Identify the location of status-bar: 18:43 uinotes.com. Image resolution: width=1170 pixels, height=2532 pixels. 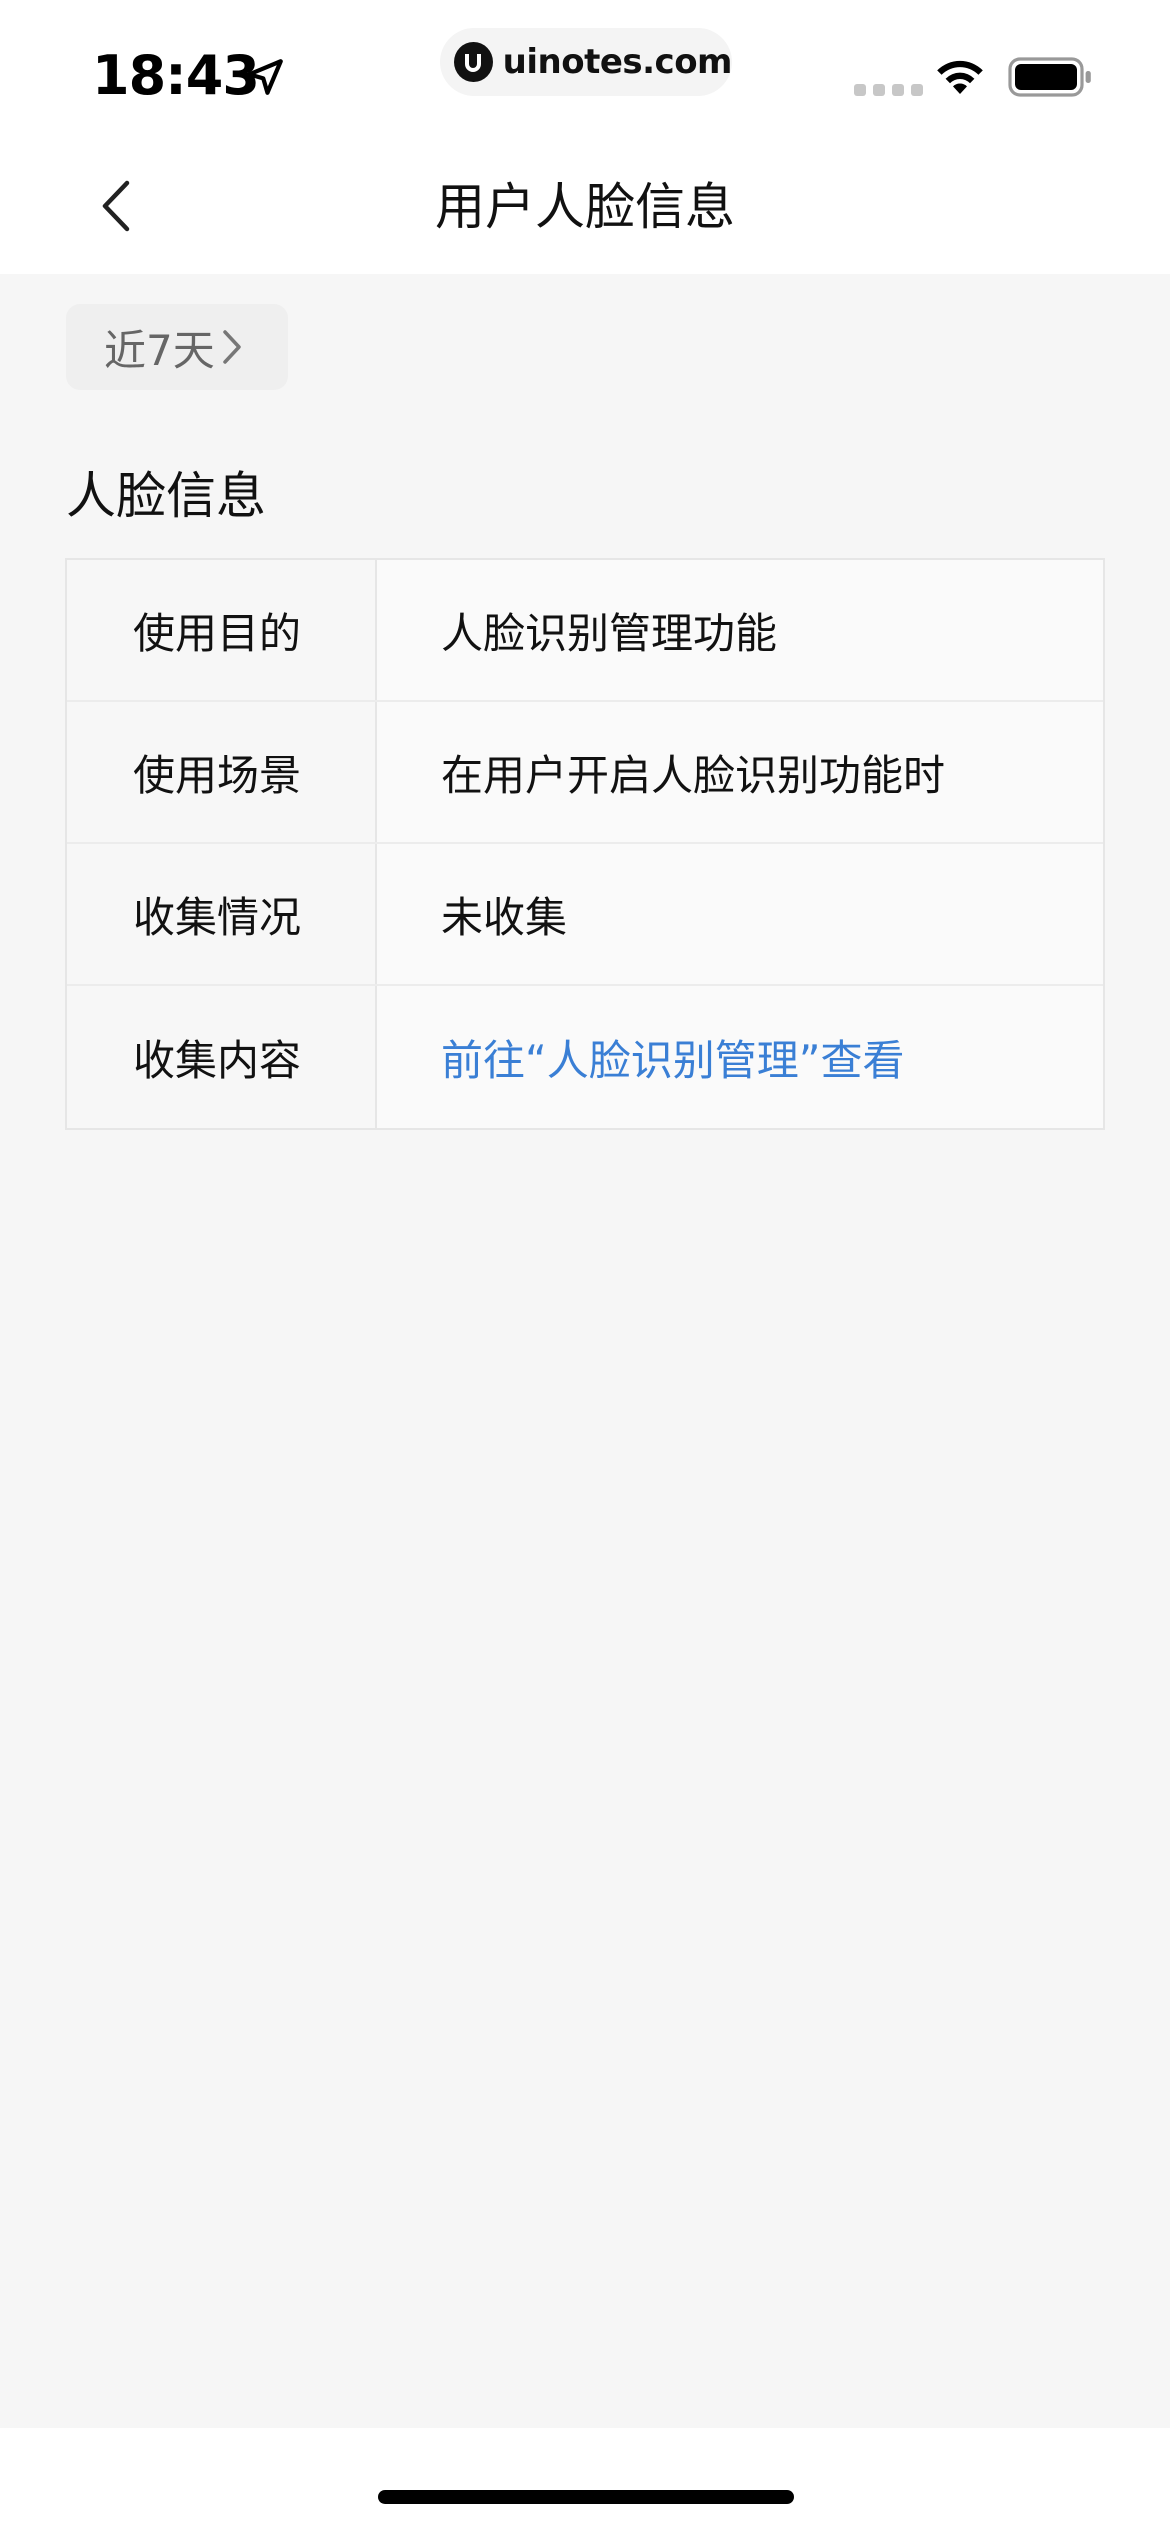
(585, 70).